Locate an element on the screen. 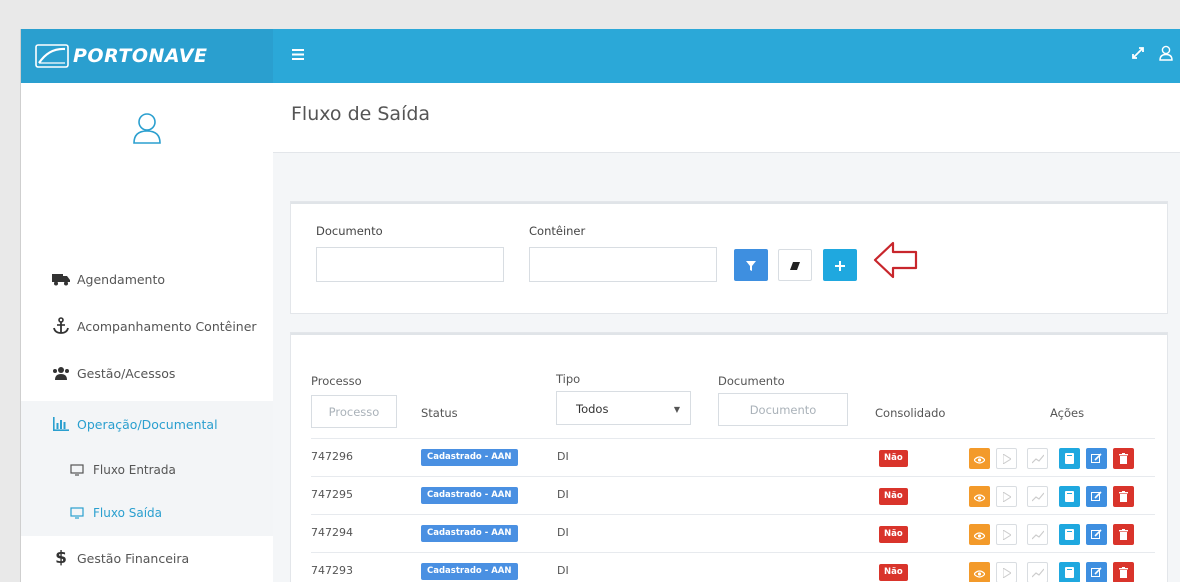 The image size is (1180, 582). anchor-icon is located at coordinates (61, 326).